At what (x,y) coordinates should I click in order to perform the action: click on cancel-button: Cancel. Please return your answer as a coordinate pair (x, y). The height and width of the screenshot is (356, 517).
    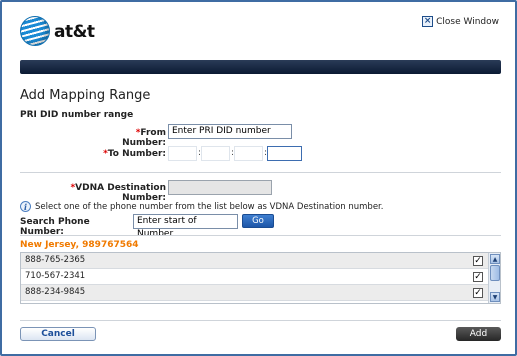
    Looking at the image, I should click on (58, 334).